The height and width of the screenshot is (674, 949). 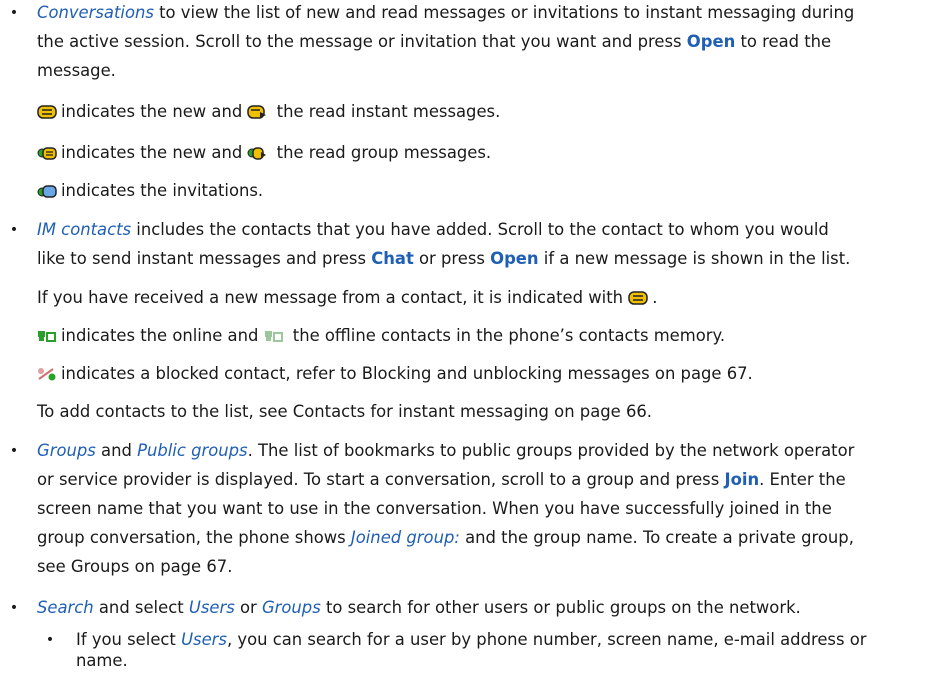 I want to click on new-group-msg-icon, so click(x=47, y=153).